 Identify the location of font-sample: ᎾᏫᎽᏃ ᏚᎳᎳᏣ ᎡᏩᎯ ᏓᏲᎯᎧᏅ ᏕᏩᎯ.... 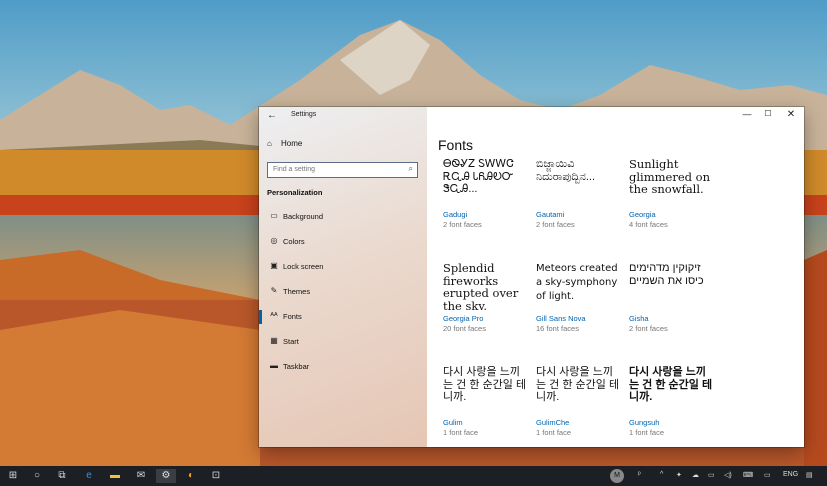
(478, 176).